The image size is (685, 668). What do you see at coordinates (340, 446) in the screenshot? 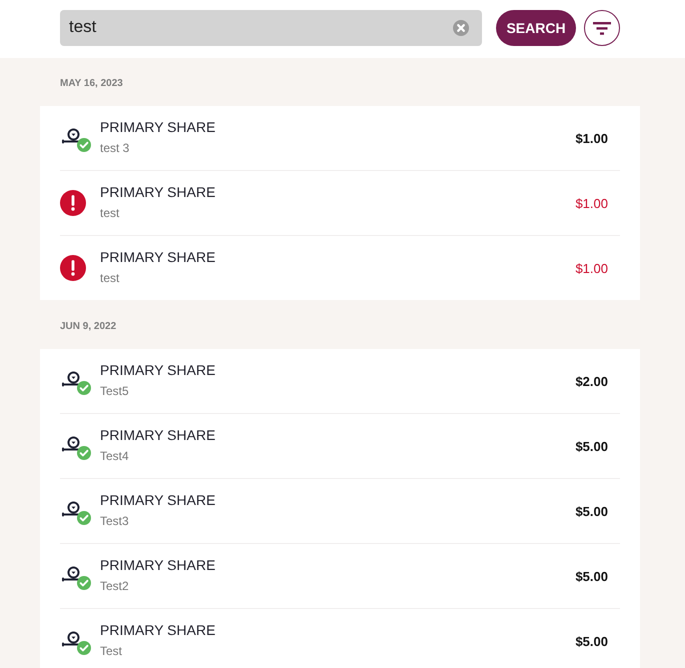
I see `transaction-row: PRIMARY SHARE Test4 $5.00` at bounding box center [340, 446].